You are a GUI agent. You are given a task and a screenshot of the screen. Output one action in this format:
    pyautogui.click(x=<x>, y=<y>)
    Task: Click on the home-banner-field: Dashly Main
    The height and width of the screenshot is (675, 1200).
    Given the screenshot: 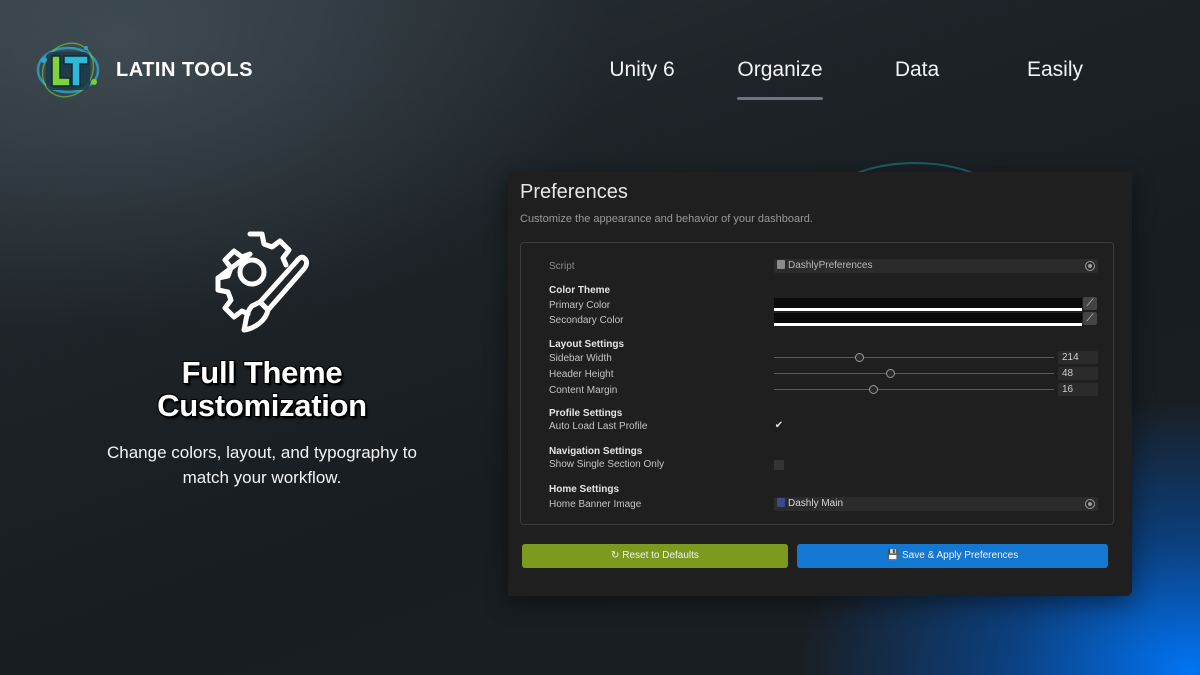 What is the action you would take?
    pyautogui.click(x=936, y=504)
    